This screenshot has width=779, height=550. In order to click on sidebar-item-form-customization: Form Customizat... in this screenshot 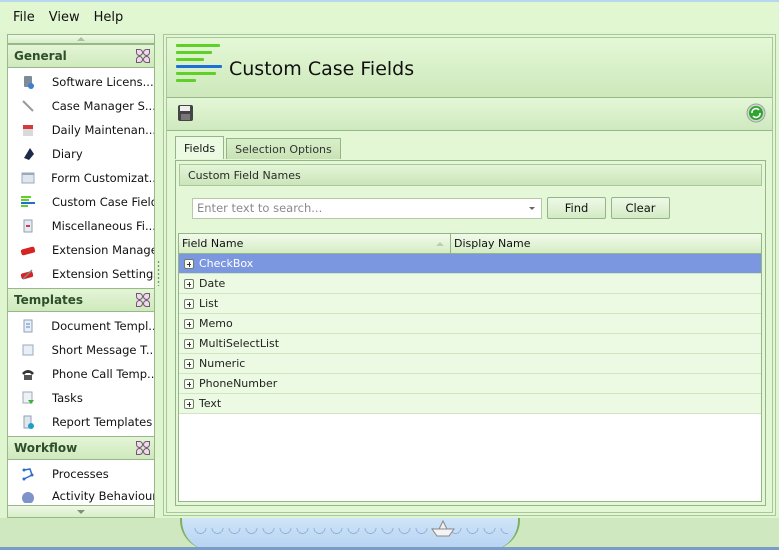, I will do `click(81, 178)`.